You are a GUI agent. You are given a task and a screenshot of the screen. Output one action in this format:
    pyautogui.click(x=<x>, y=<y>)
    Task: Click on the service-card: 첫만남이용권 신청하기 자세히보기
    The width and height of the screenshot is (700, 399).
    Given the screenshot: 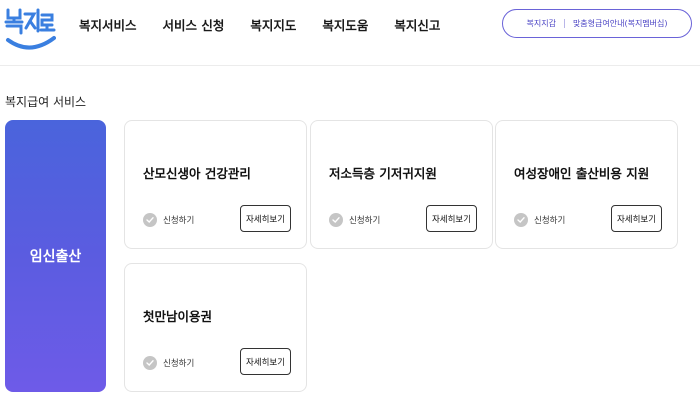 What is the action you would take?
    pyautogui.click(x=215, y=327)
    